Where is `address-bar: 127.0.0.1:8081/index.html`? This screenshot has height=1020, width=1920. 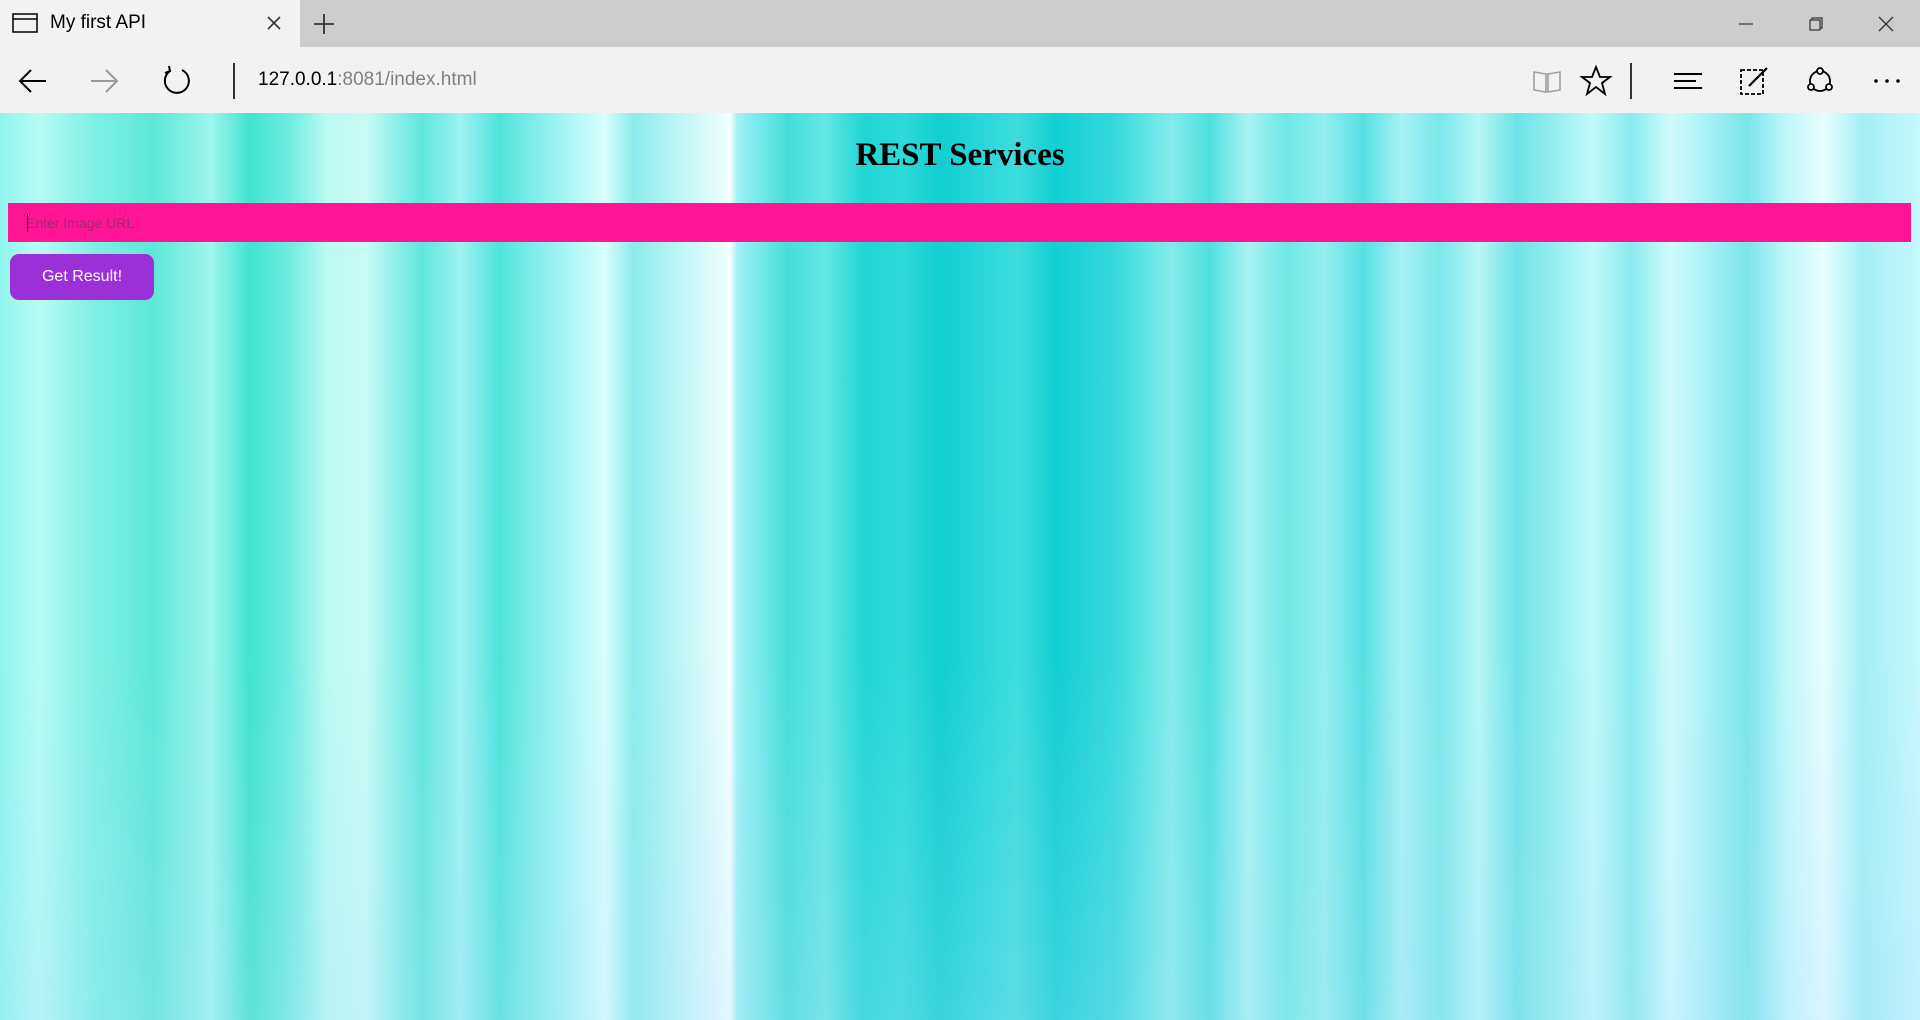
address-bar: 127.0.0.1:8081/index.html is located at coordinates (367, 80).